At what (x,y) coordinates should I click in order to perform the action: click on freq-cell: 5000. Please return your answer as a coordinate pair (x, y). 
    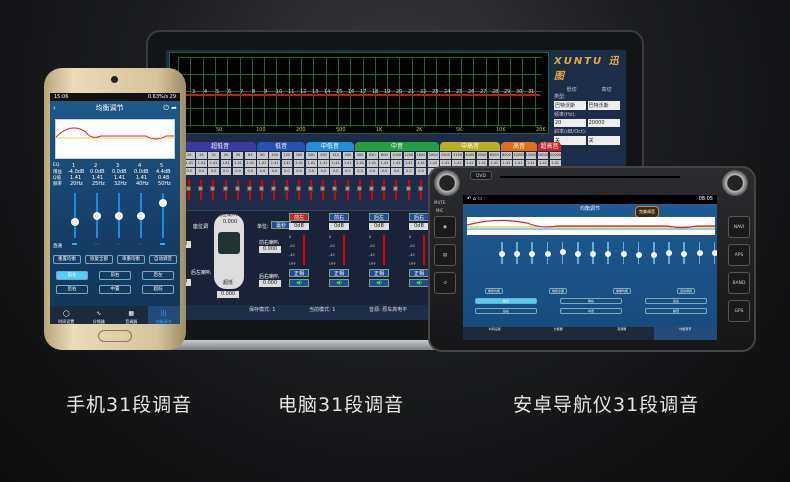
    Looking at the image, I should click on (482, 155).